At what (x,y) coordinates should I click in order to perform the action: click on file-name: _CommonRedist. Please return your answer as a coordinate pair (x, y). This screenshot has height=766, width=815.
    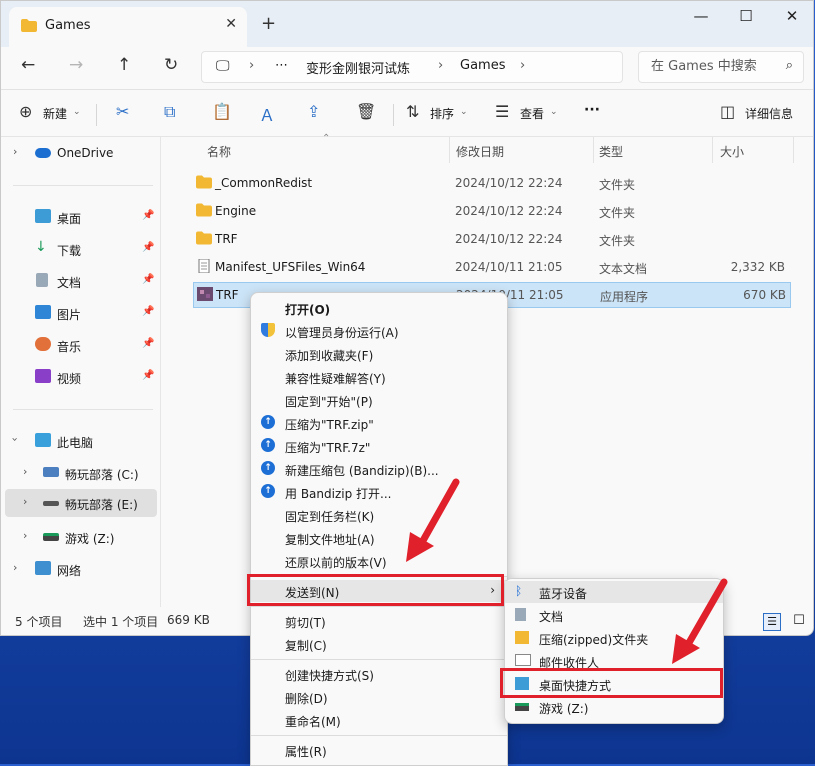
    Looking at the image, I should click on (264, 183).